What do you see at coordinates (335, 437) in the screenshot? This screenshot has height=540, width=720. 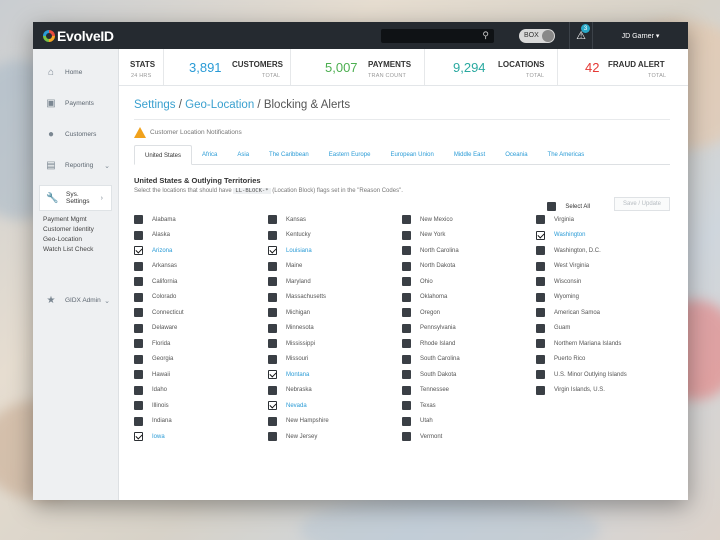 I see `location-checkbox-row: New Jersey` at bounding box center [335, 437].